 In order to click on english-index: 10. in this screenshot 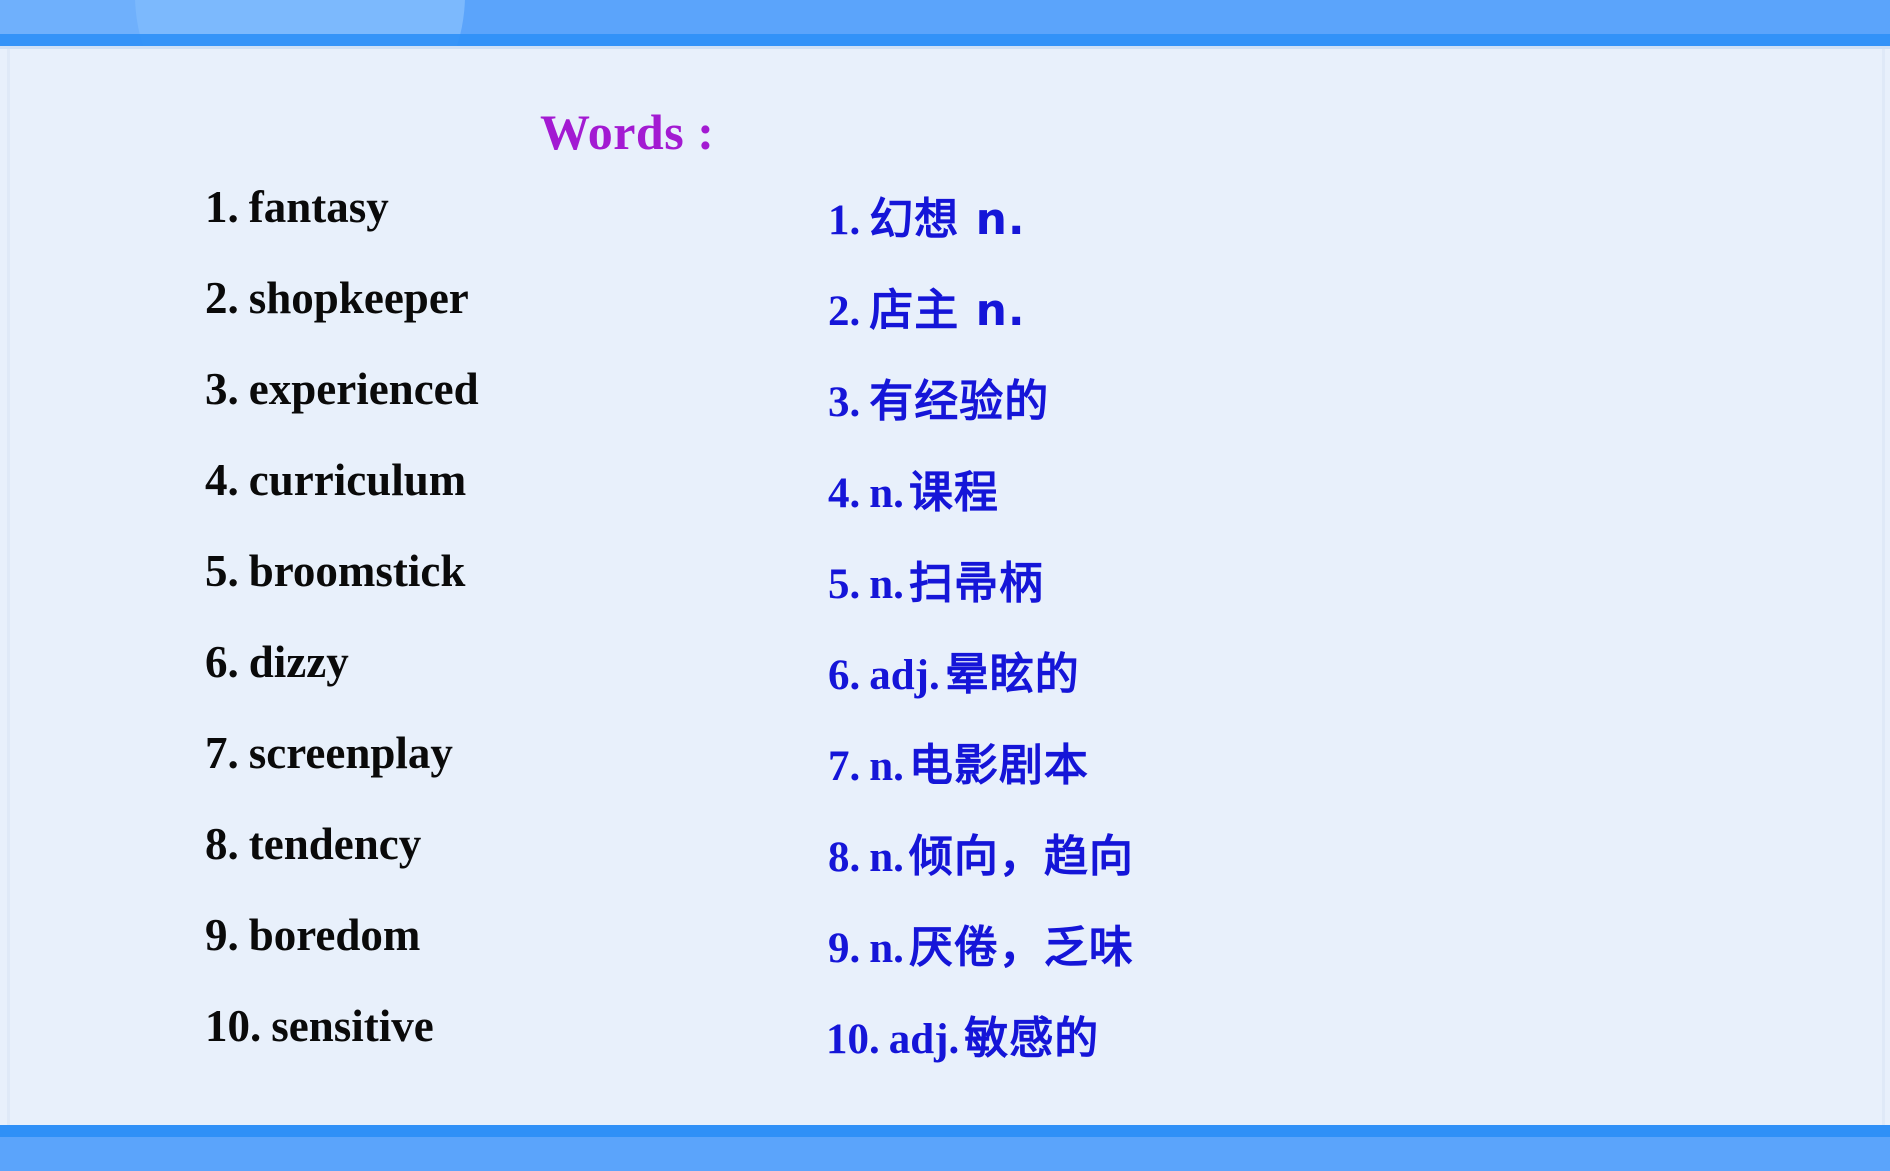, I will do `click(233, 1026)`.